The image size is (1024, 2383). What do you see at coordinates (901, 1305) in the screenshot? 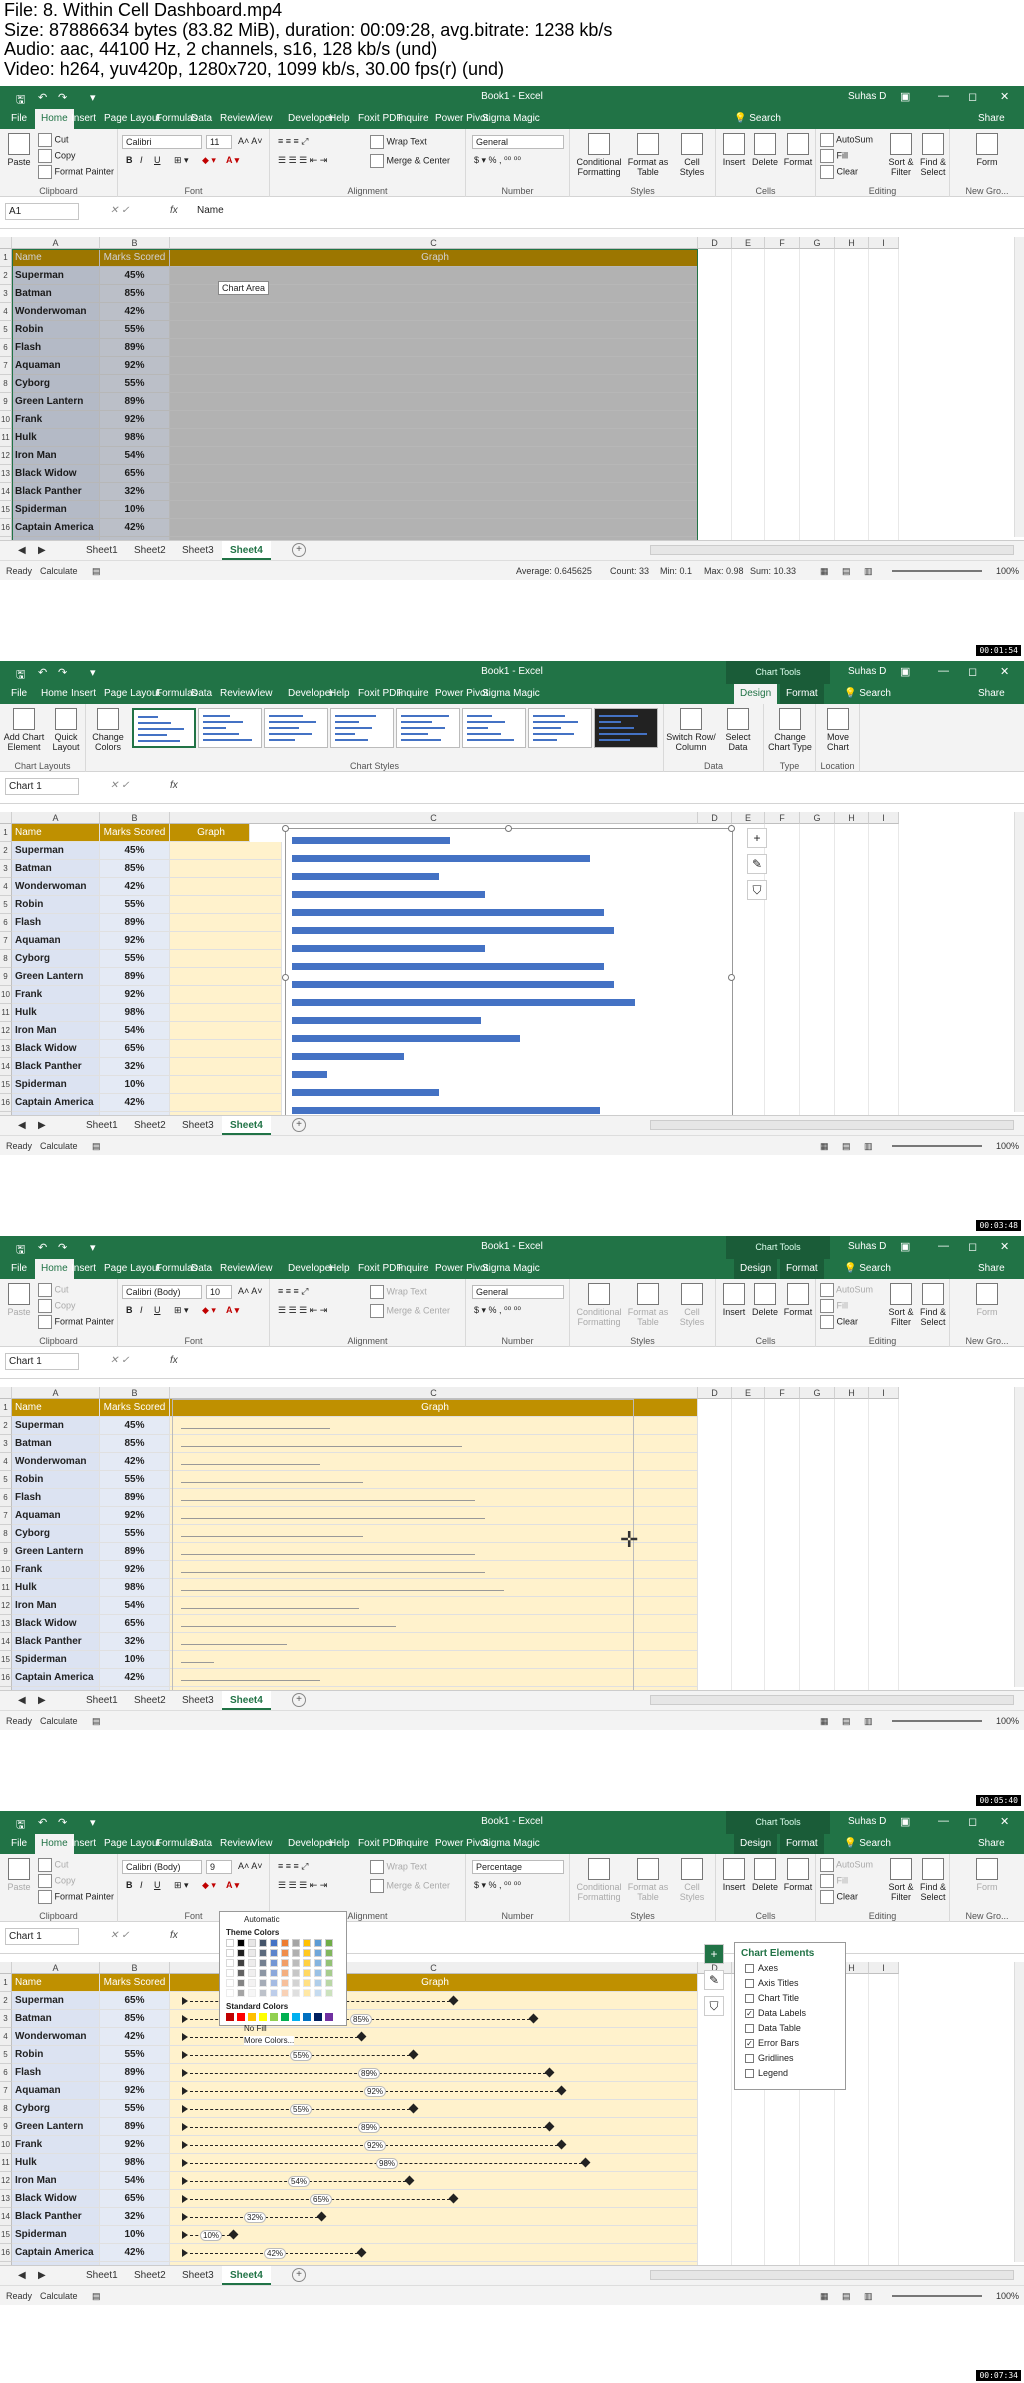
I see `sort-filter-button: Sort & Filter` at bounding box center [901, 1305].